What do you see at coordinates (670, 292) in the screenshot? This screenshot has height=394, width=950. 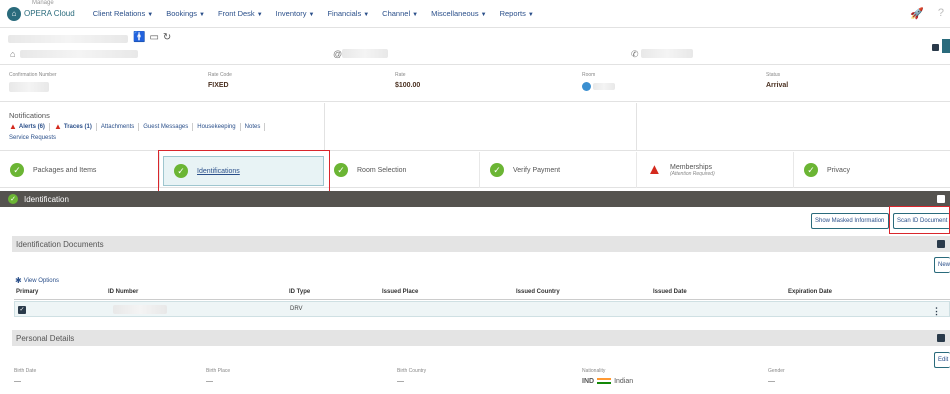 I see `col-issued-date: Issued Date` at bounding box center [670, 292].